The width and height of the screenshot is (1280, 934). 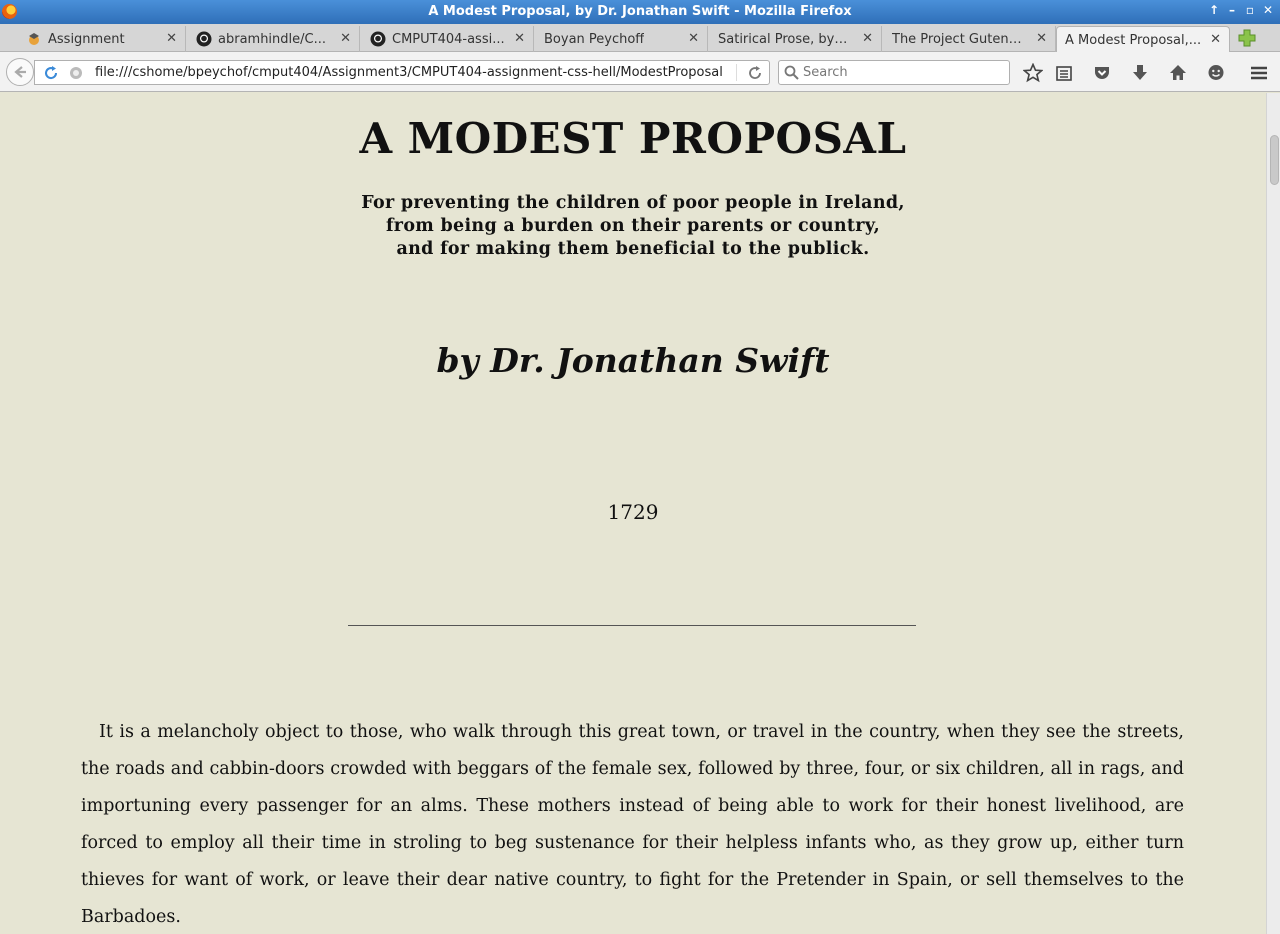 I want to click on document-author: by Dr. Jonathan Swift, so click(x=633, y=360).